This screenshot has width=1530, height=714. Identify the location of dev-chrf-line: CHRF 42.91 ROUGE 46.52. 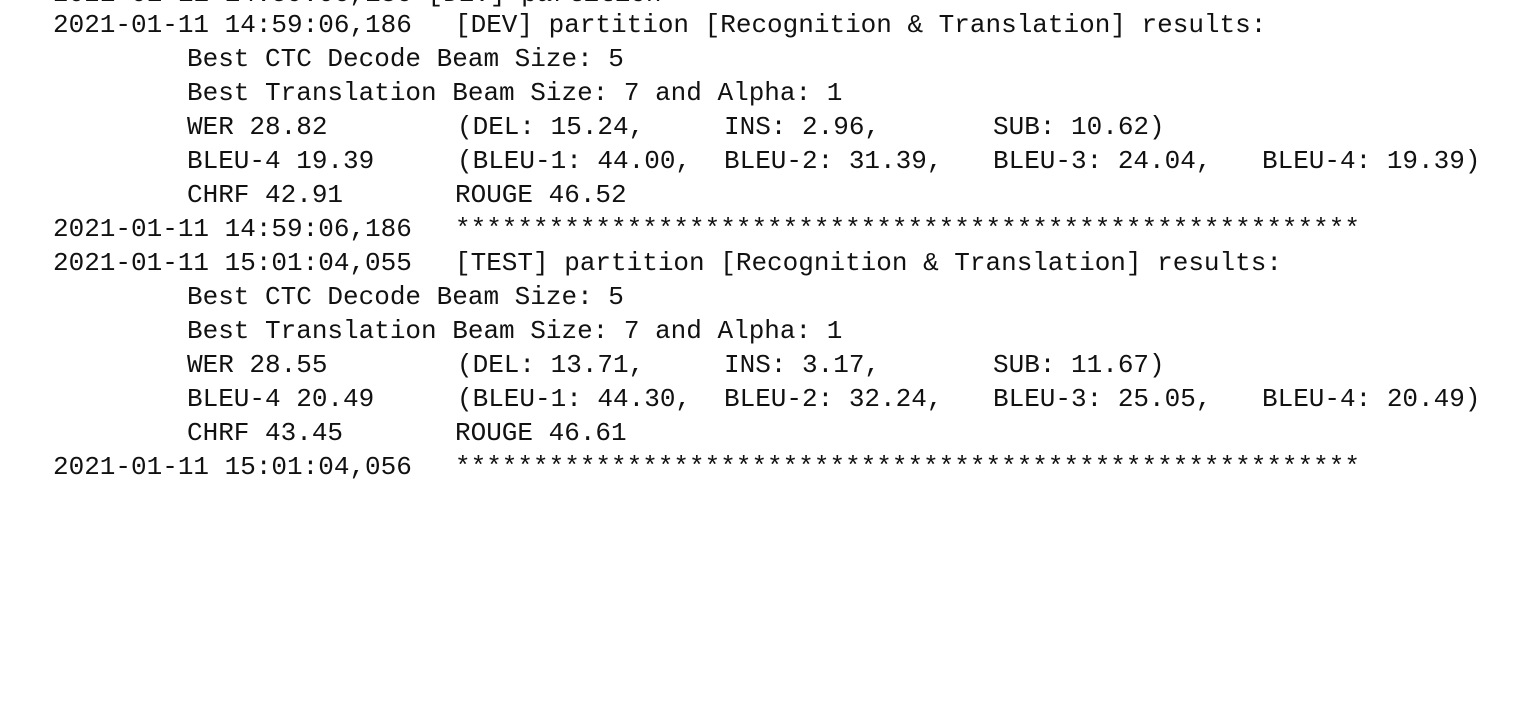
(765, 195).